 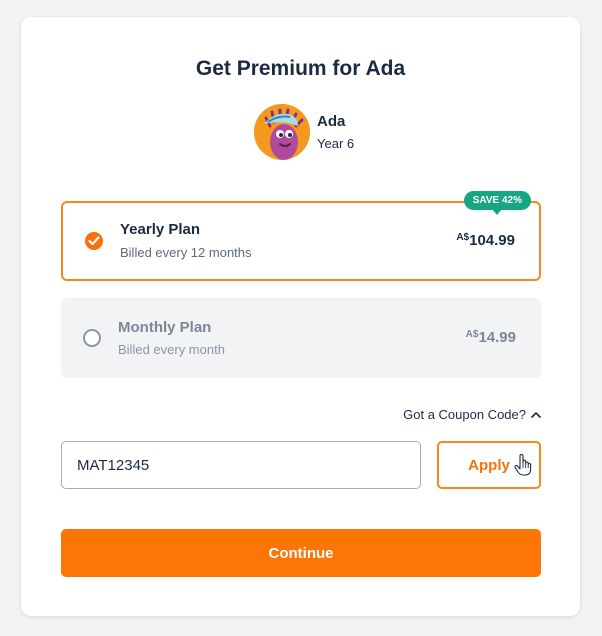 I want to click on plan-name: Monthly Plan, so click(x=165, y=327).